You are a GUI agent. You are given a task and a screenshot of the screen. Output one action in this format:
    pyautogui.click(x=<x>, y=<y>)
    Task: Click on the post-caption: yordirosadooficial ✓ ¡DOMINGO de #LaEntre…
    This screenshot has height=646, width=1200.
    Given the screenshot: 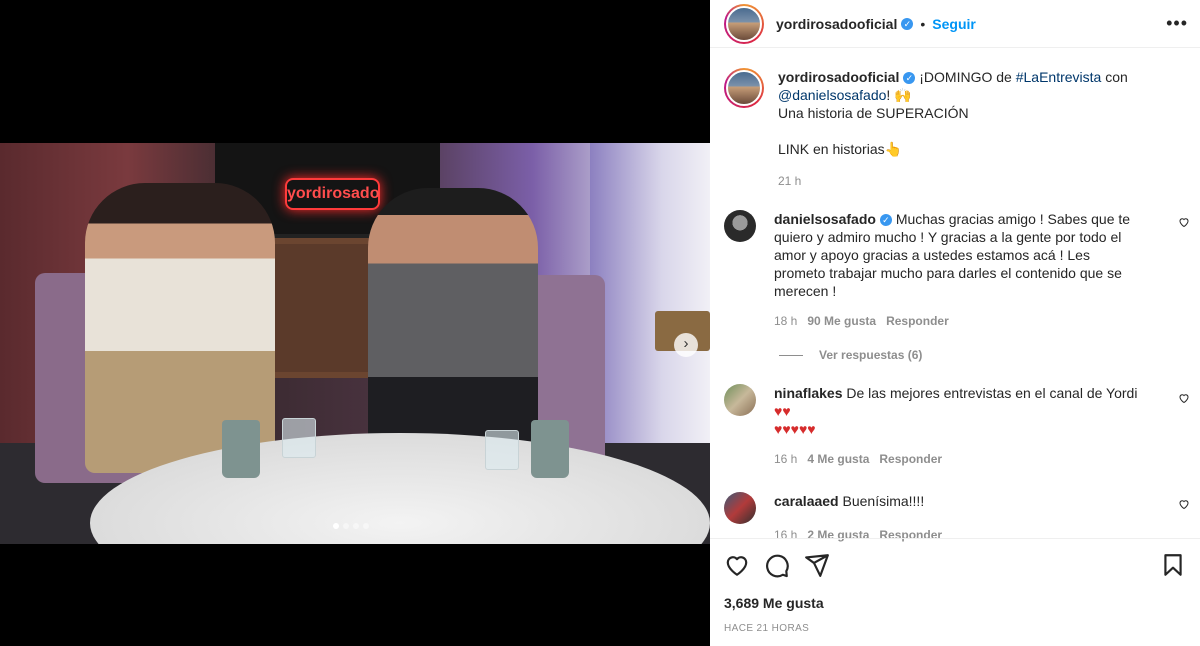 What is the action you would take?
    pyautogui.click(x=958, y=119)
    